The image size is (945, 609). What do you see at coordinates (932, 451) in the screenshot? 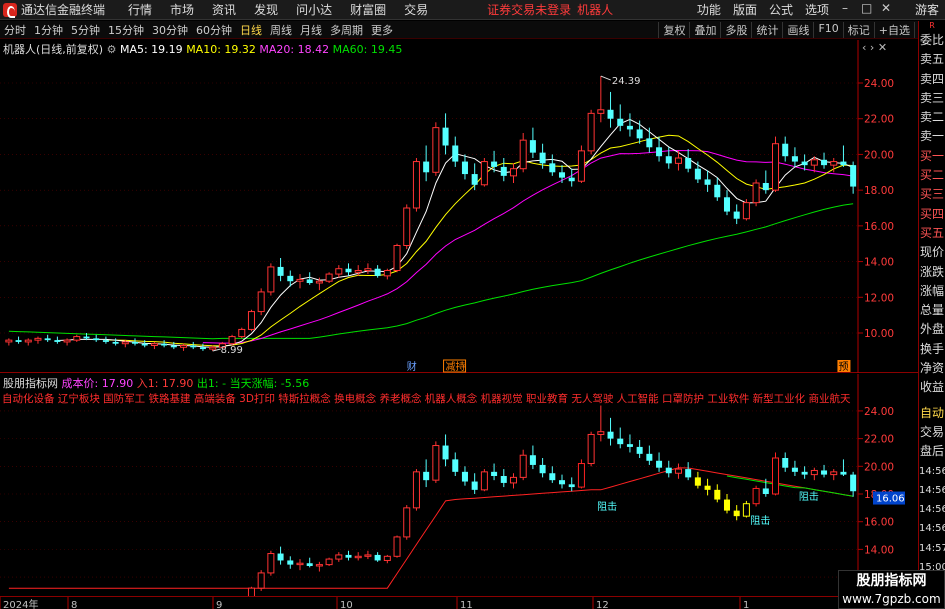
I see `trade-label-2: 盘后` at bounding box center [932, 451].